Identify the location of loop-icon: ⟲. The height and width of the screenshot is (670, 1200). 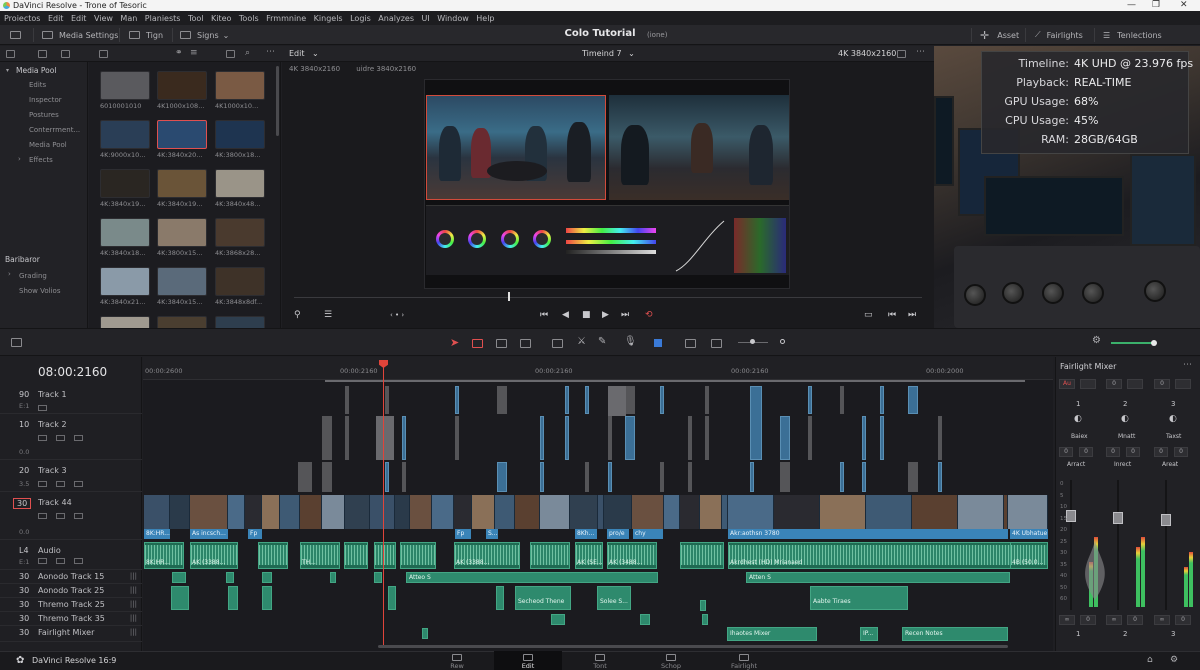
(649, 315).